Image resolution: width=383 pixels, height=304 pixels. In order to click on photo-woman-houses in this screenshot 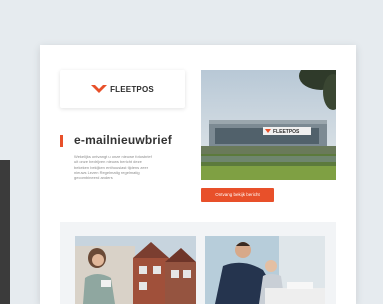, I will do `click(135, 270)`.